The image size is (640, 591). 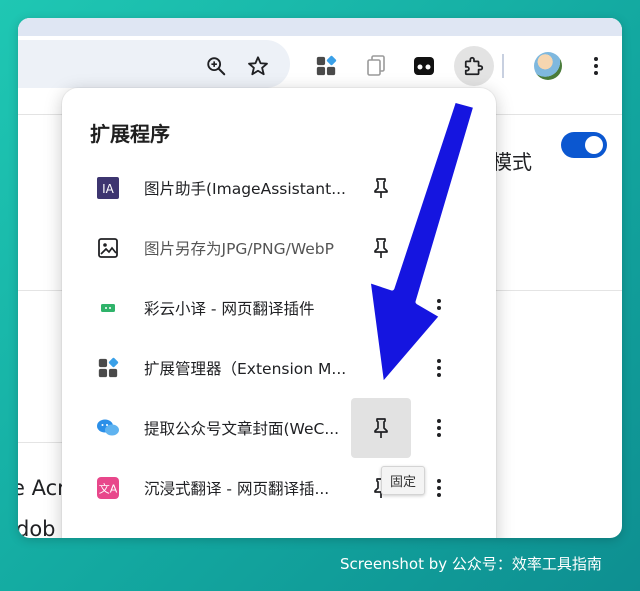 I want to click on screenshot-caption: Screenshot by 公众号：效率工具指南, so click(x=471, y=564).